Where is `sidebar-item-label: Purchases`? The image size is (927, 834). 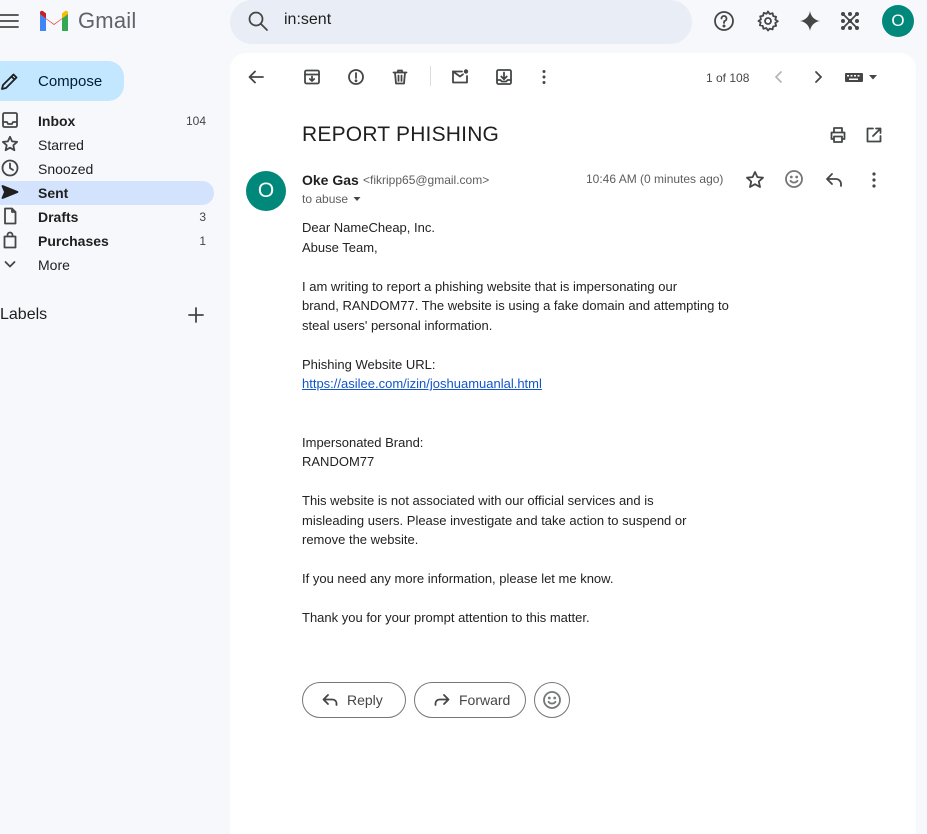
sidebar-item-label: Purchases is located at coordinates (73, 241).